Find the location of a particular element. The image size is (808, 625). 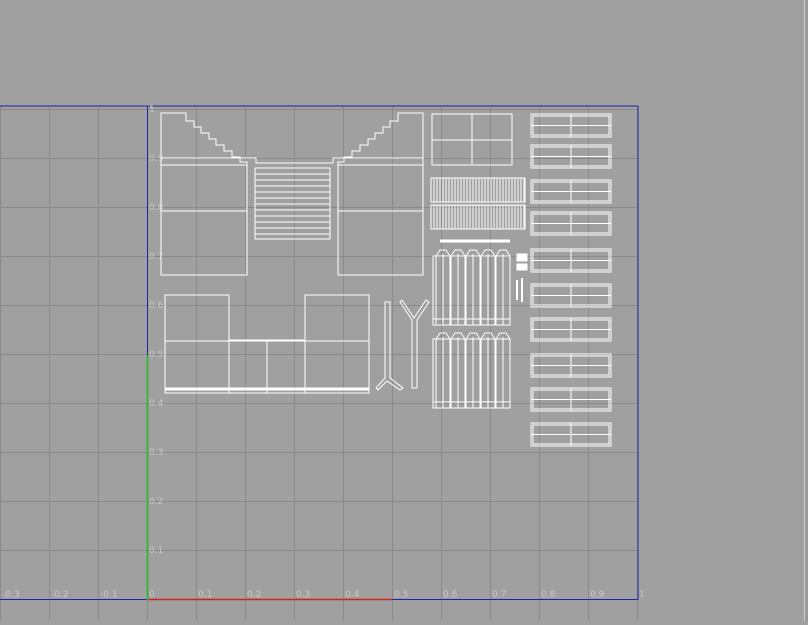

uv-shell-stair-left is located at coordinates (204, 194).